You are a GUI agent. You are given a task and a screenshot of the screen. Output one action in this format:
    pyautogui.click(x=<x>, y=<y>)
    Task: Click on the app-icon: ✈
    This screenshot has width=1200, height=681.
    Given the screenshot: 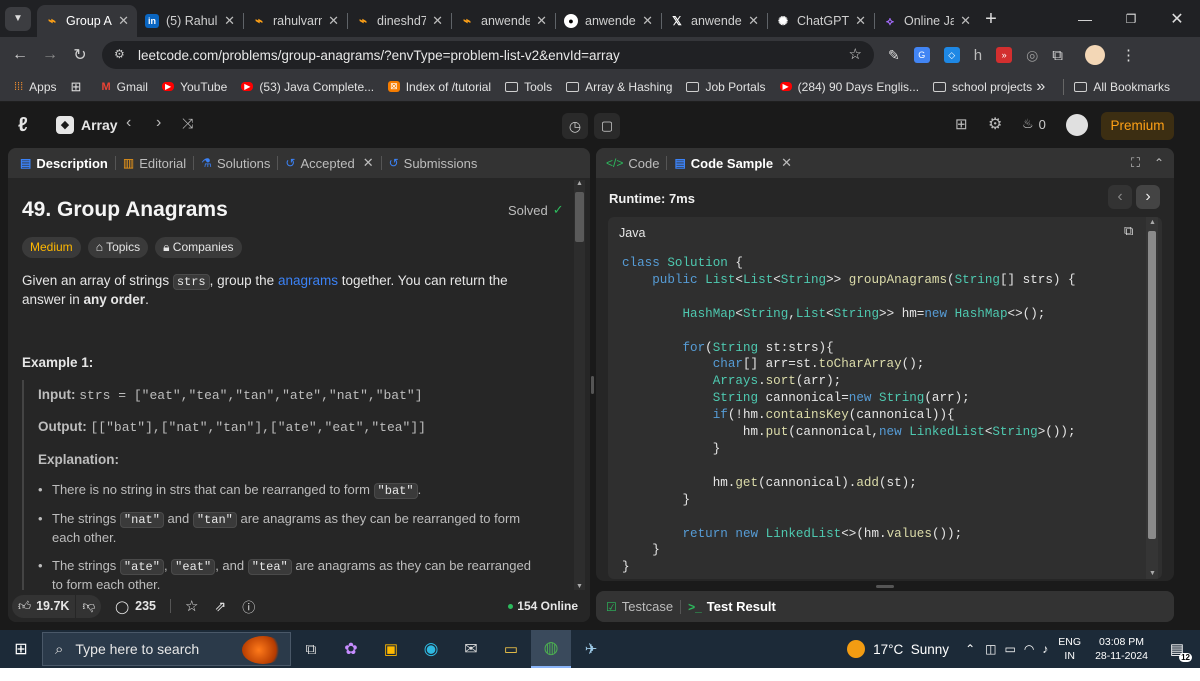 What is the action you would take?
    pyautogui.click(x=591, y=649)
    